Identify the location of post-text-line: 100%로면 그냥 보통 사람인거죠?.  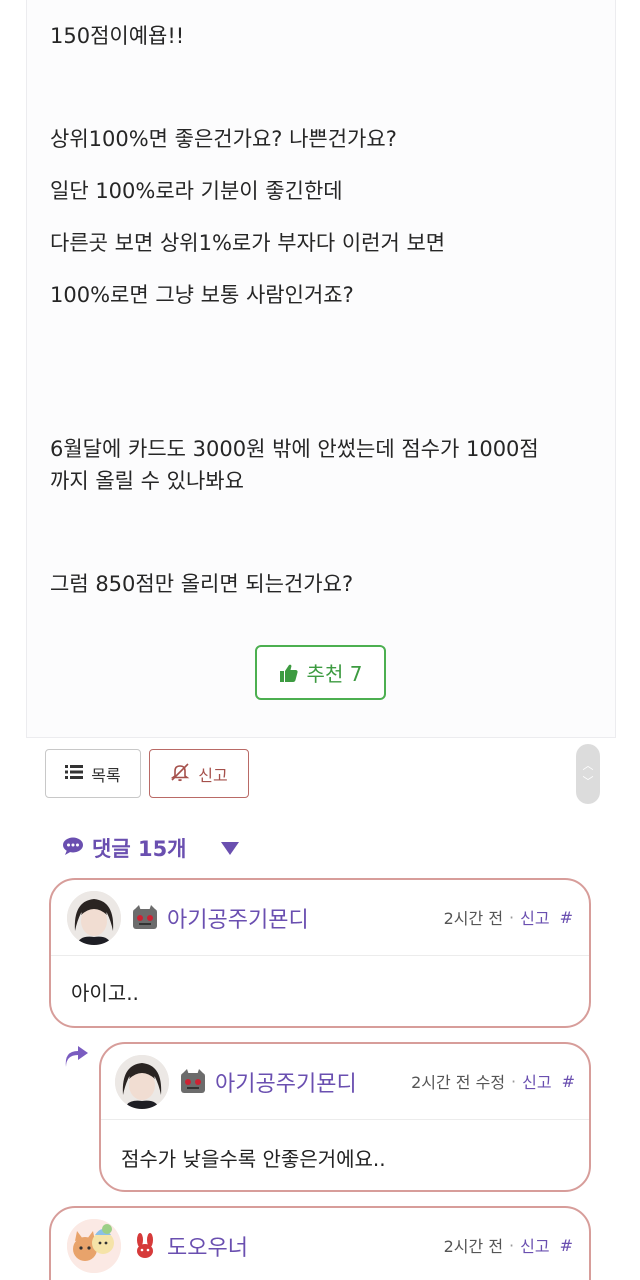
(202, 295).